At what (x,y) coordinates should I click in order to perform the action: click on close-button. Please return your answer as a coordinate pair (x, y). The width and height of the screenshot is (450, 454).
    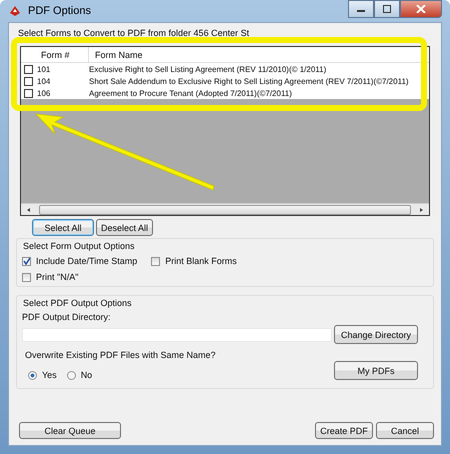
    Looking at the image, I should click on (421, 9).